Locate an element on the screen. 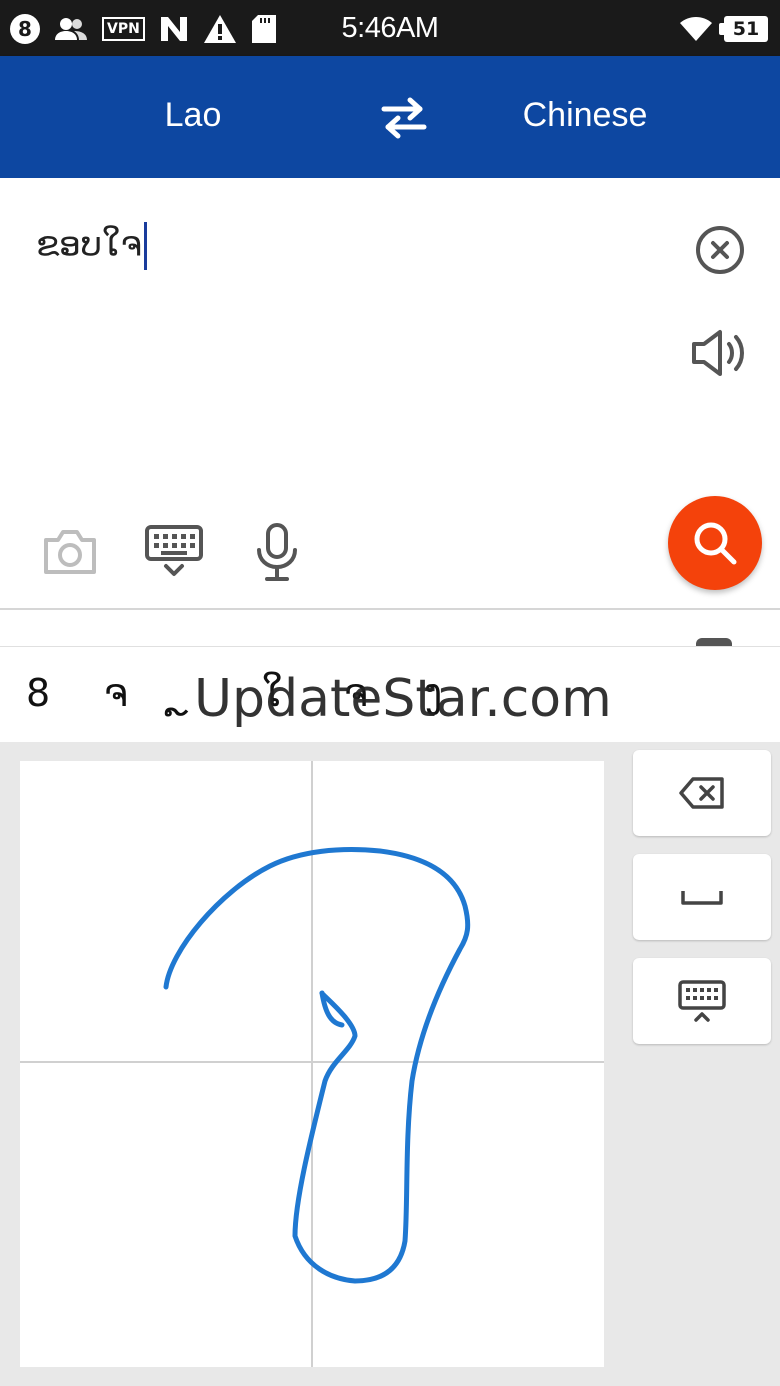 This screenshot has width=780, height=1386. candidate-bar: 8 ຈ ຼ ໃ ຈ ງ UpdateStar.com is located at coordinates (390, 694).